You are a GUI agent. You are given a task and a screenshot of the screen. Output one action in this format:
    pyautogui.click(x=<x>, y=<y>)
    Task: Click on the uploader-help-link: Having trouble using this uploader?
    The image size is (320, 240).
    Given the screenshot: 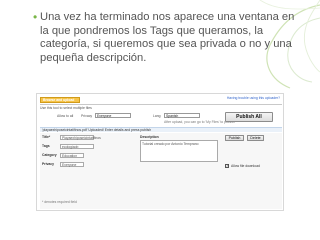 What is the action you would take?
    pyautogui.click(x=253, y=98)
    